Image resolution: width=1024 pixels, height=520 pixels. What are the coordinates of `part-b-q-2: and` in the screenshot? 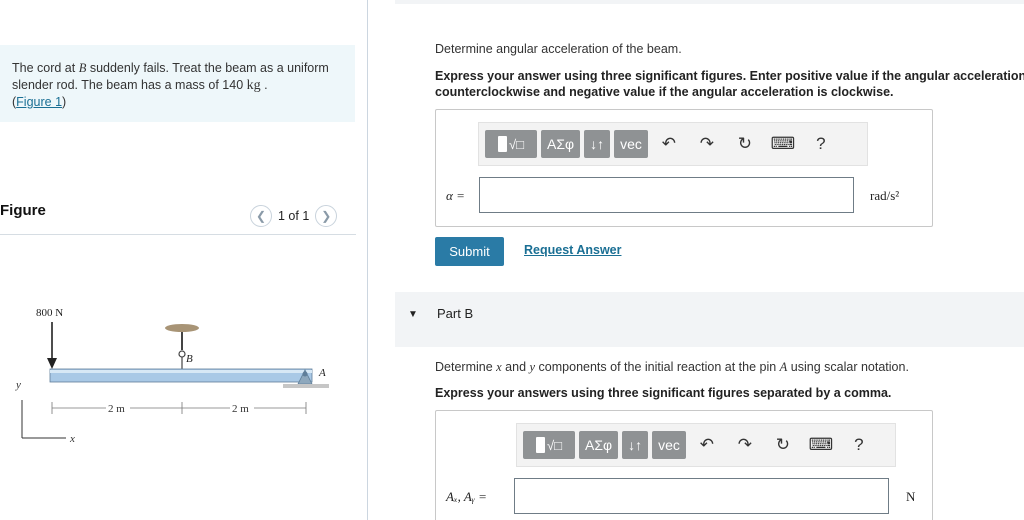 It's located at (515, 367).